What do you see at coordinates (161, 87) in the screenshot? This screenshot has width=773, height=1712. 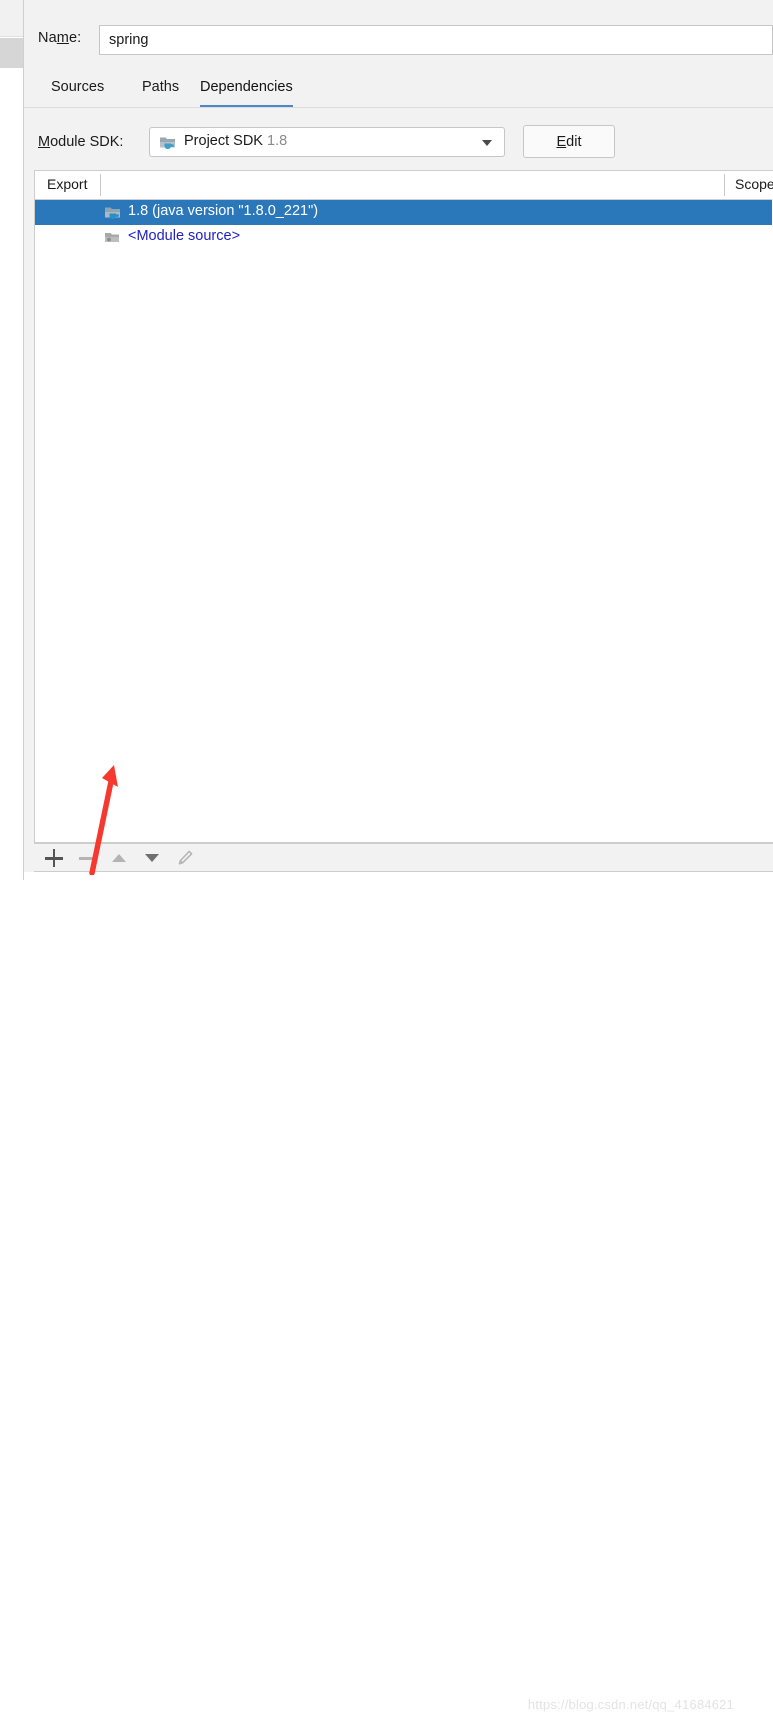 I see `tab-paths-label: Paths` at bounding box center [161, 87].